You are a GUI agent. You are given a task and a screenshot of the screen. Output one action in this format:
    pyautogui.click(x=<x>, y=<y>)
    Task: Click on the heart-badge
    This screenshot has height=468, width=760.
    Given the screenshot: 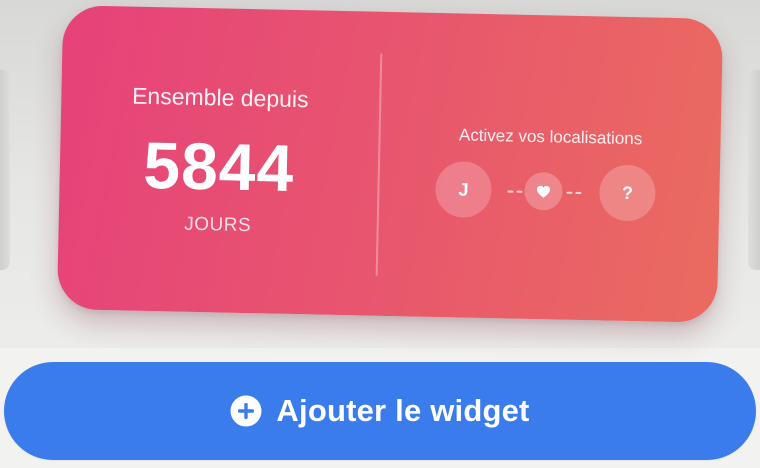 What is the action you would take?
    pyautogui.click(x=543, y=191)
    